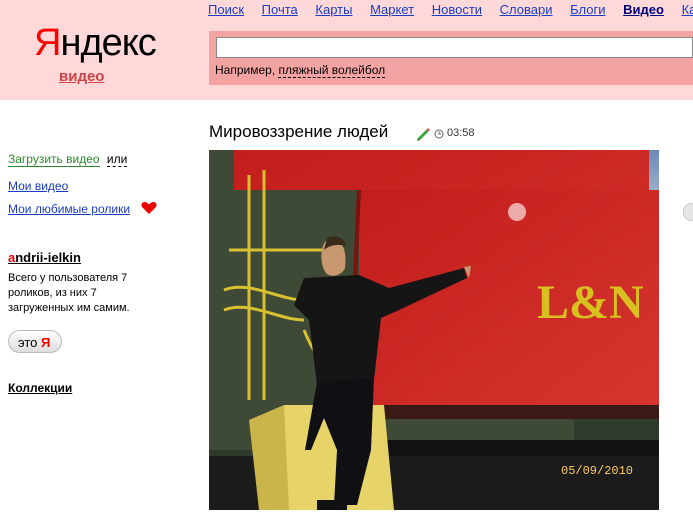 This screenshot has height=519, width=693. What do you see at coordinates (597, 471) in the screenshot?
I see `date-stamp: 05/09/2010` at bounding box center [597, 471].